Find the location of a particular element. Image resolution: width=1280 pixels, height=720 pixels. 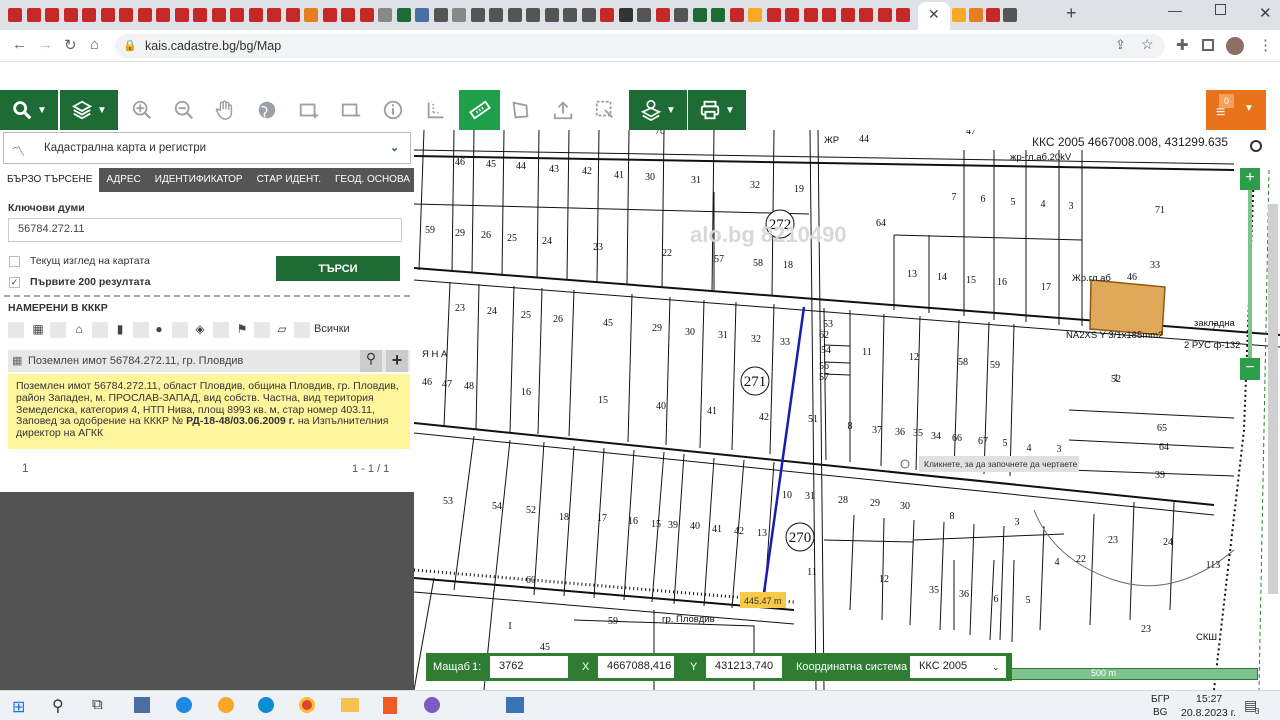

info-button is located at coordinates (393, 110).